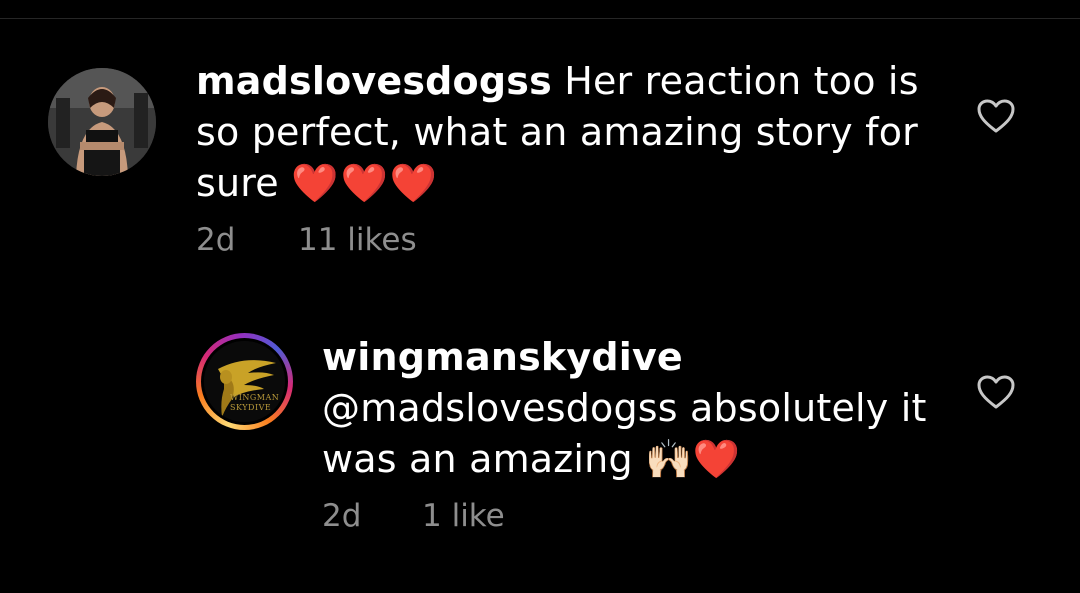 This screenshot has height=593, width=1080. Describe the element at coordinates (374, 81) in the screenshot. I see `comment-username: madslovesdogss` at that location.